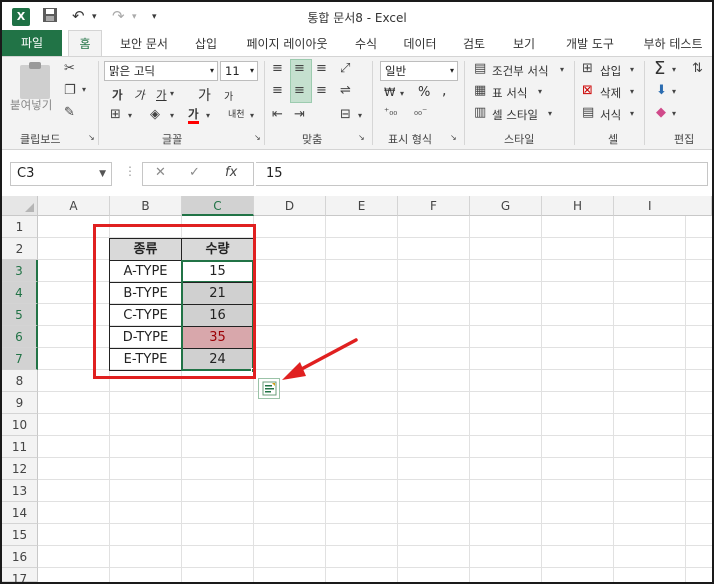  What do you see at coordinates (661, 90) in the screenshot?
I see `fill-down-icon: ⬇` at bounding box center [661, 90].